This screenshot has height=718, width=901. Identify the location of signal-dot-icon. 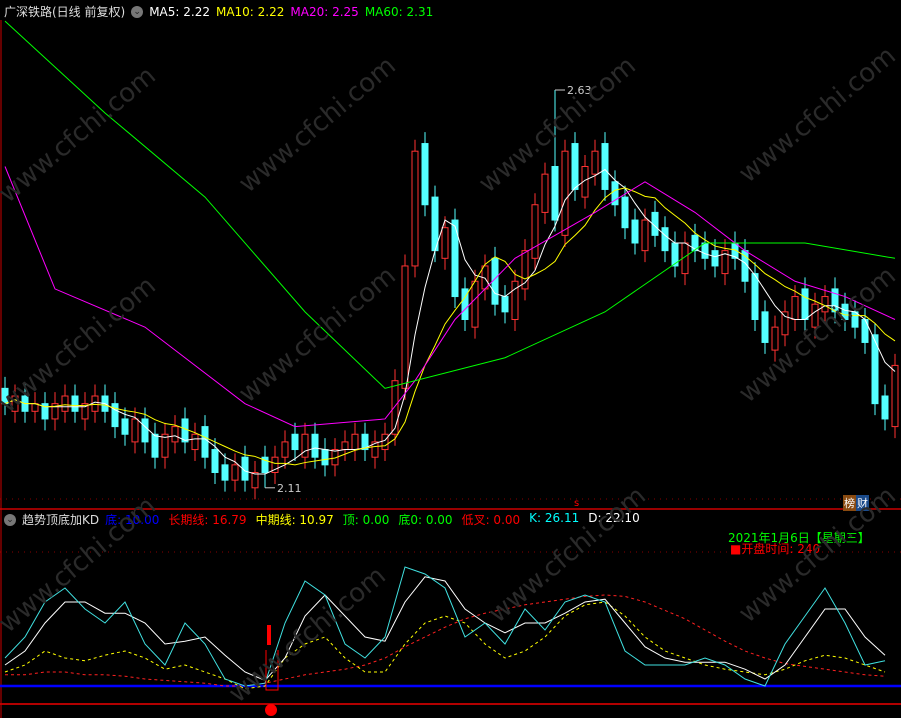
(271, 710).